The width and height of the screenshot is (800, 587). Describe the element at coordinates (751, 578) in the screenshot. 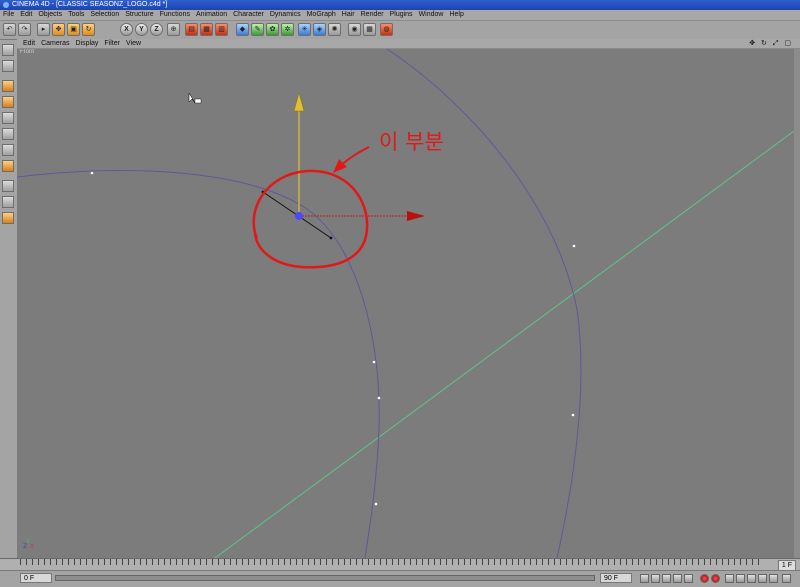

I see `keyframe-scale-icon` at that location.